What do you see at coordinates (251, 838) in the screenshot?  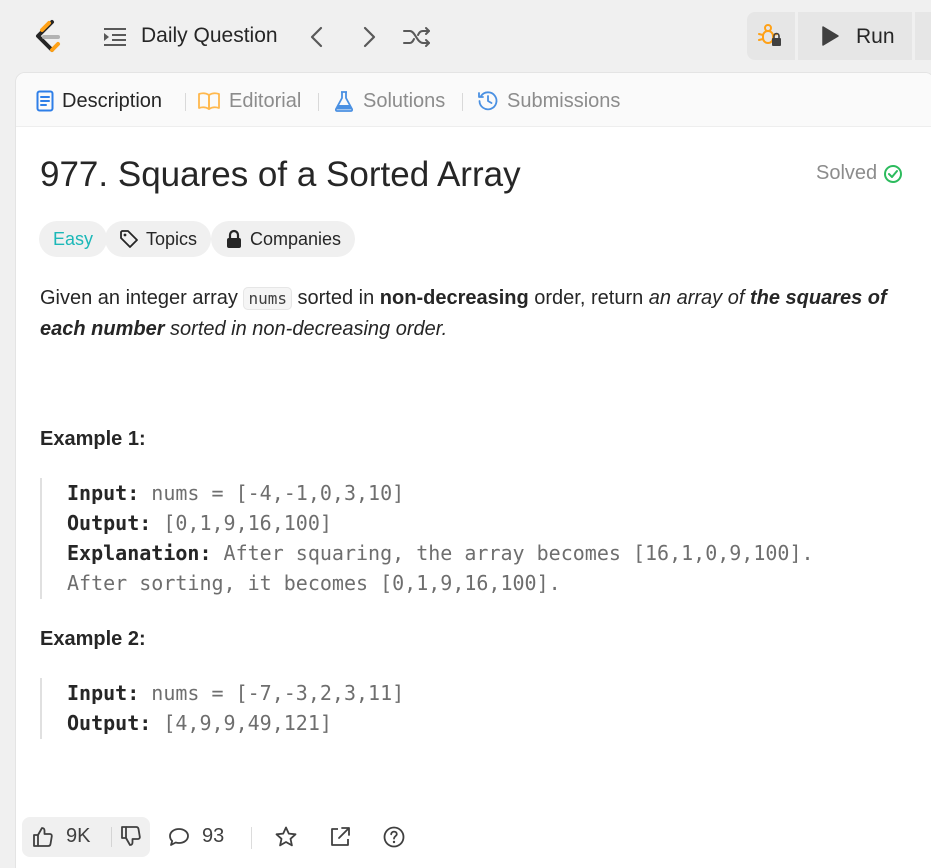 I see `bottom-divider` at bounding box center [251, 838].